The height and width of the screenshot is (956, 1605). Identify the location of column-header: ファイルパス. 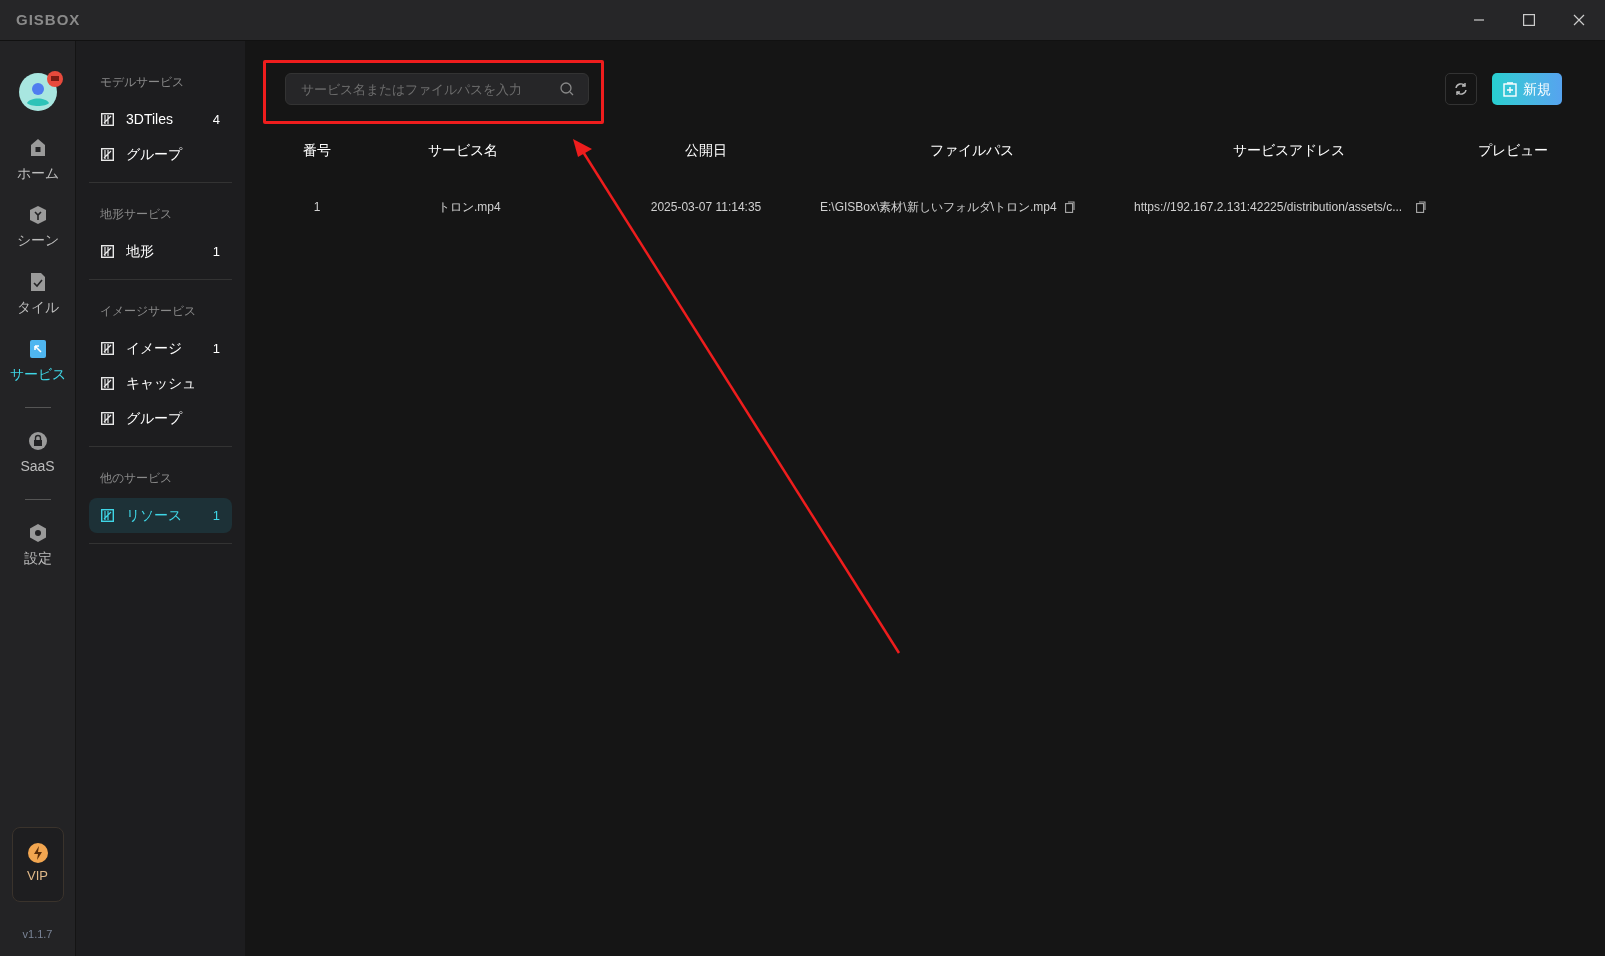
(972, 150).